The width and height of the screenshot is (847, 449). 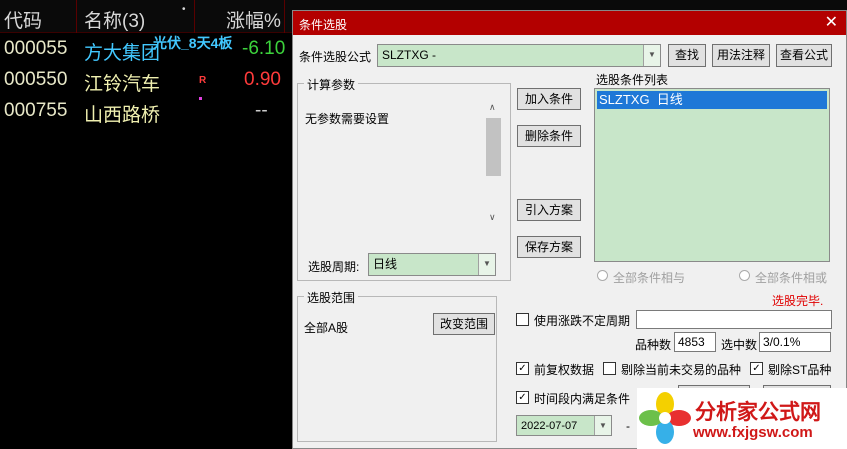 What do you see at coordinates (36, 110) in the screenshot?
I see `row-code: 000755` at bounding box center [36, 110].